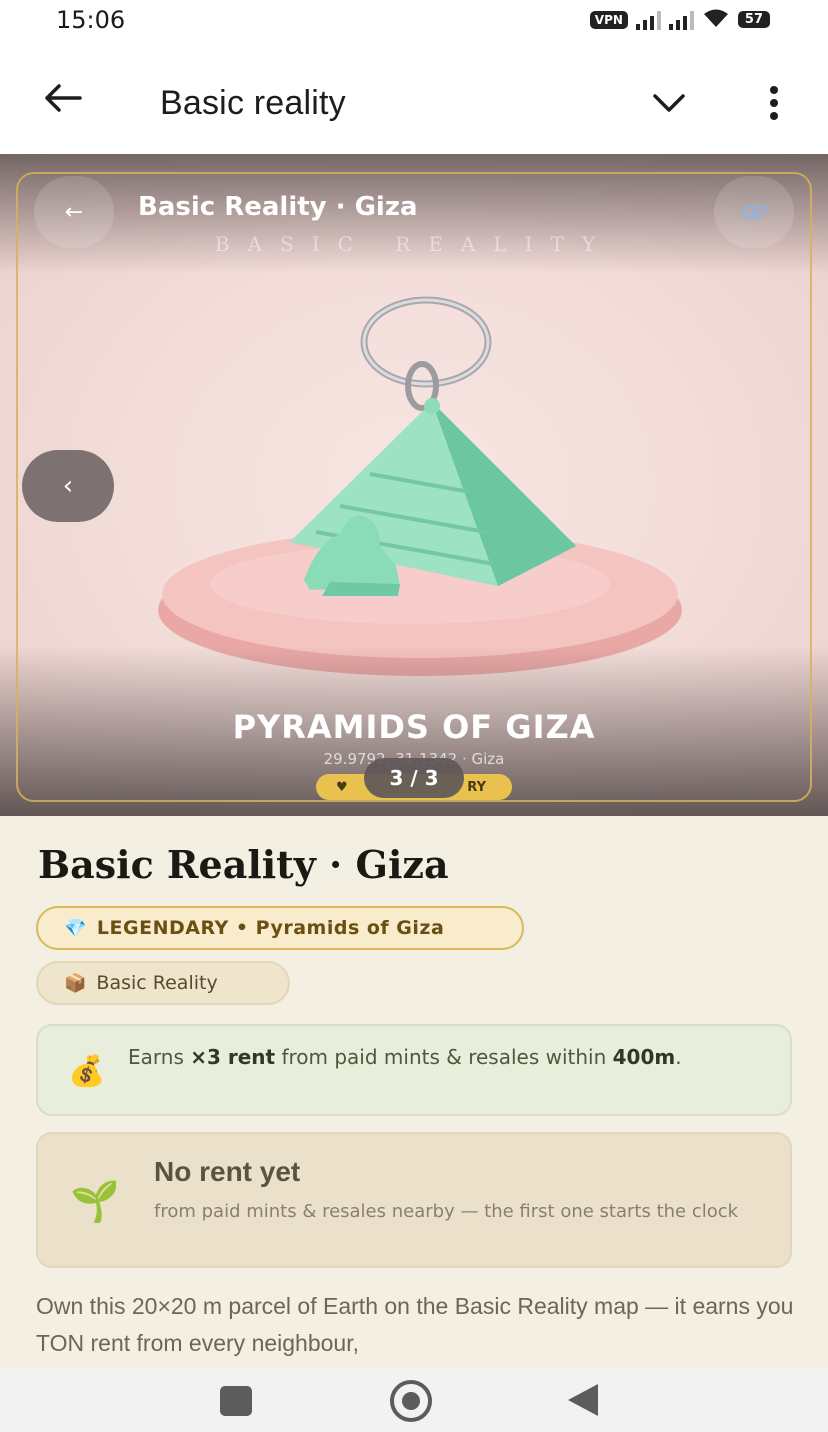 This screenshot has width=828, height=1432. I want to click on rarity-chip-label: LEGENDARY • Pyramids of Giza, so click(270, 928).